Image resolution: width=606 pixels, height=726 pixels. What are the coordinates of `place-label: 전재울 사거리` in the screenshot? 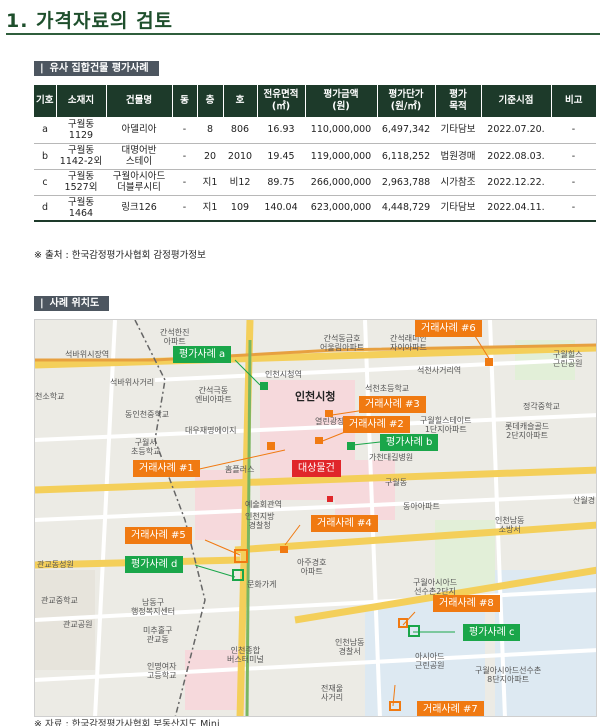 It's located at (332, 693).